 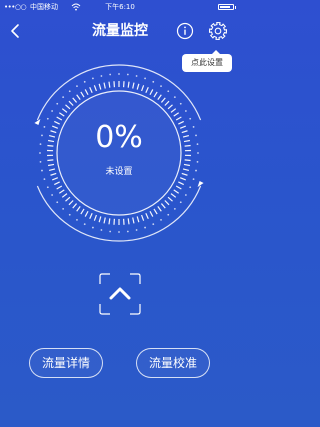 I want to click on chevron-left-icon, so click(x=15, y=31).